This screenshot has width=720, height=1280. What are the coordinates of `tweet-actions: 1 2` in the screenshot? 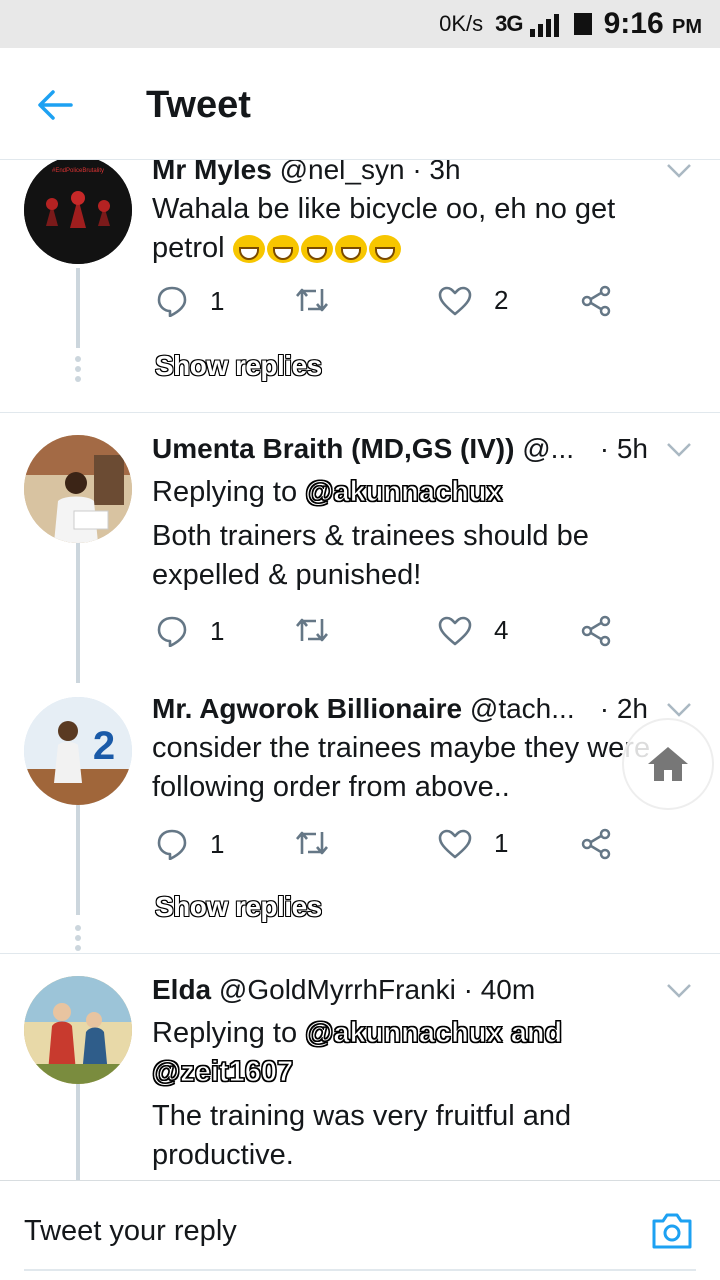 It's located at (392, 305).